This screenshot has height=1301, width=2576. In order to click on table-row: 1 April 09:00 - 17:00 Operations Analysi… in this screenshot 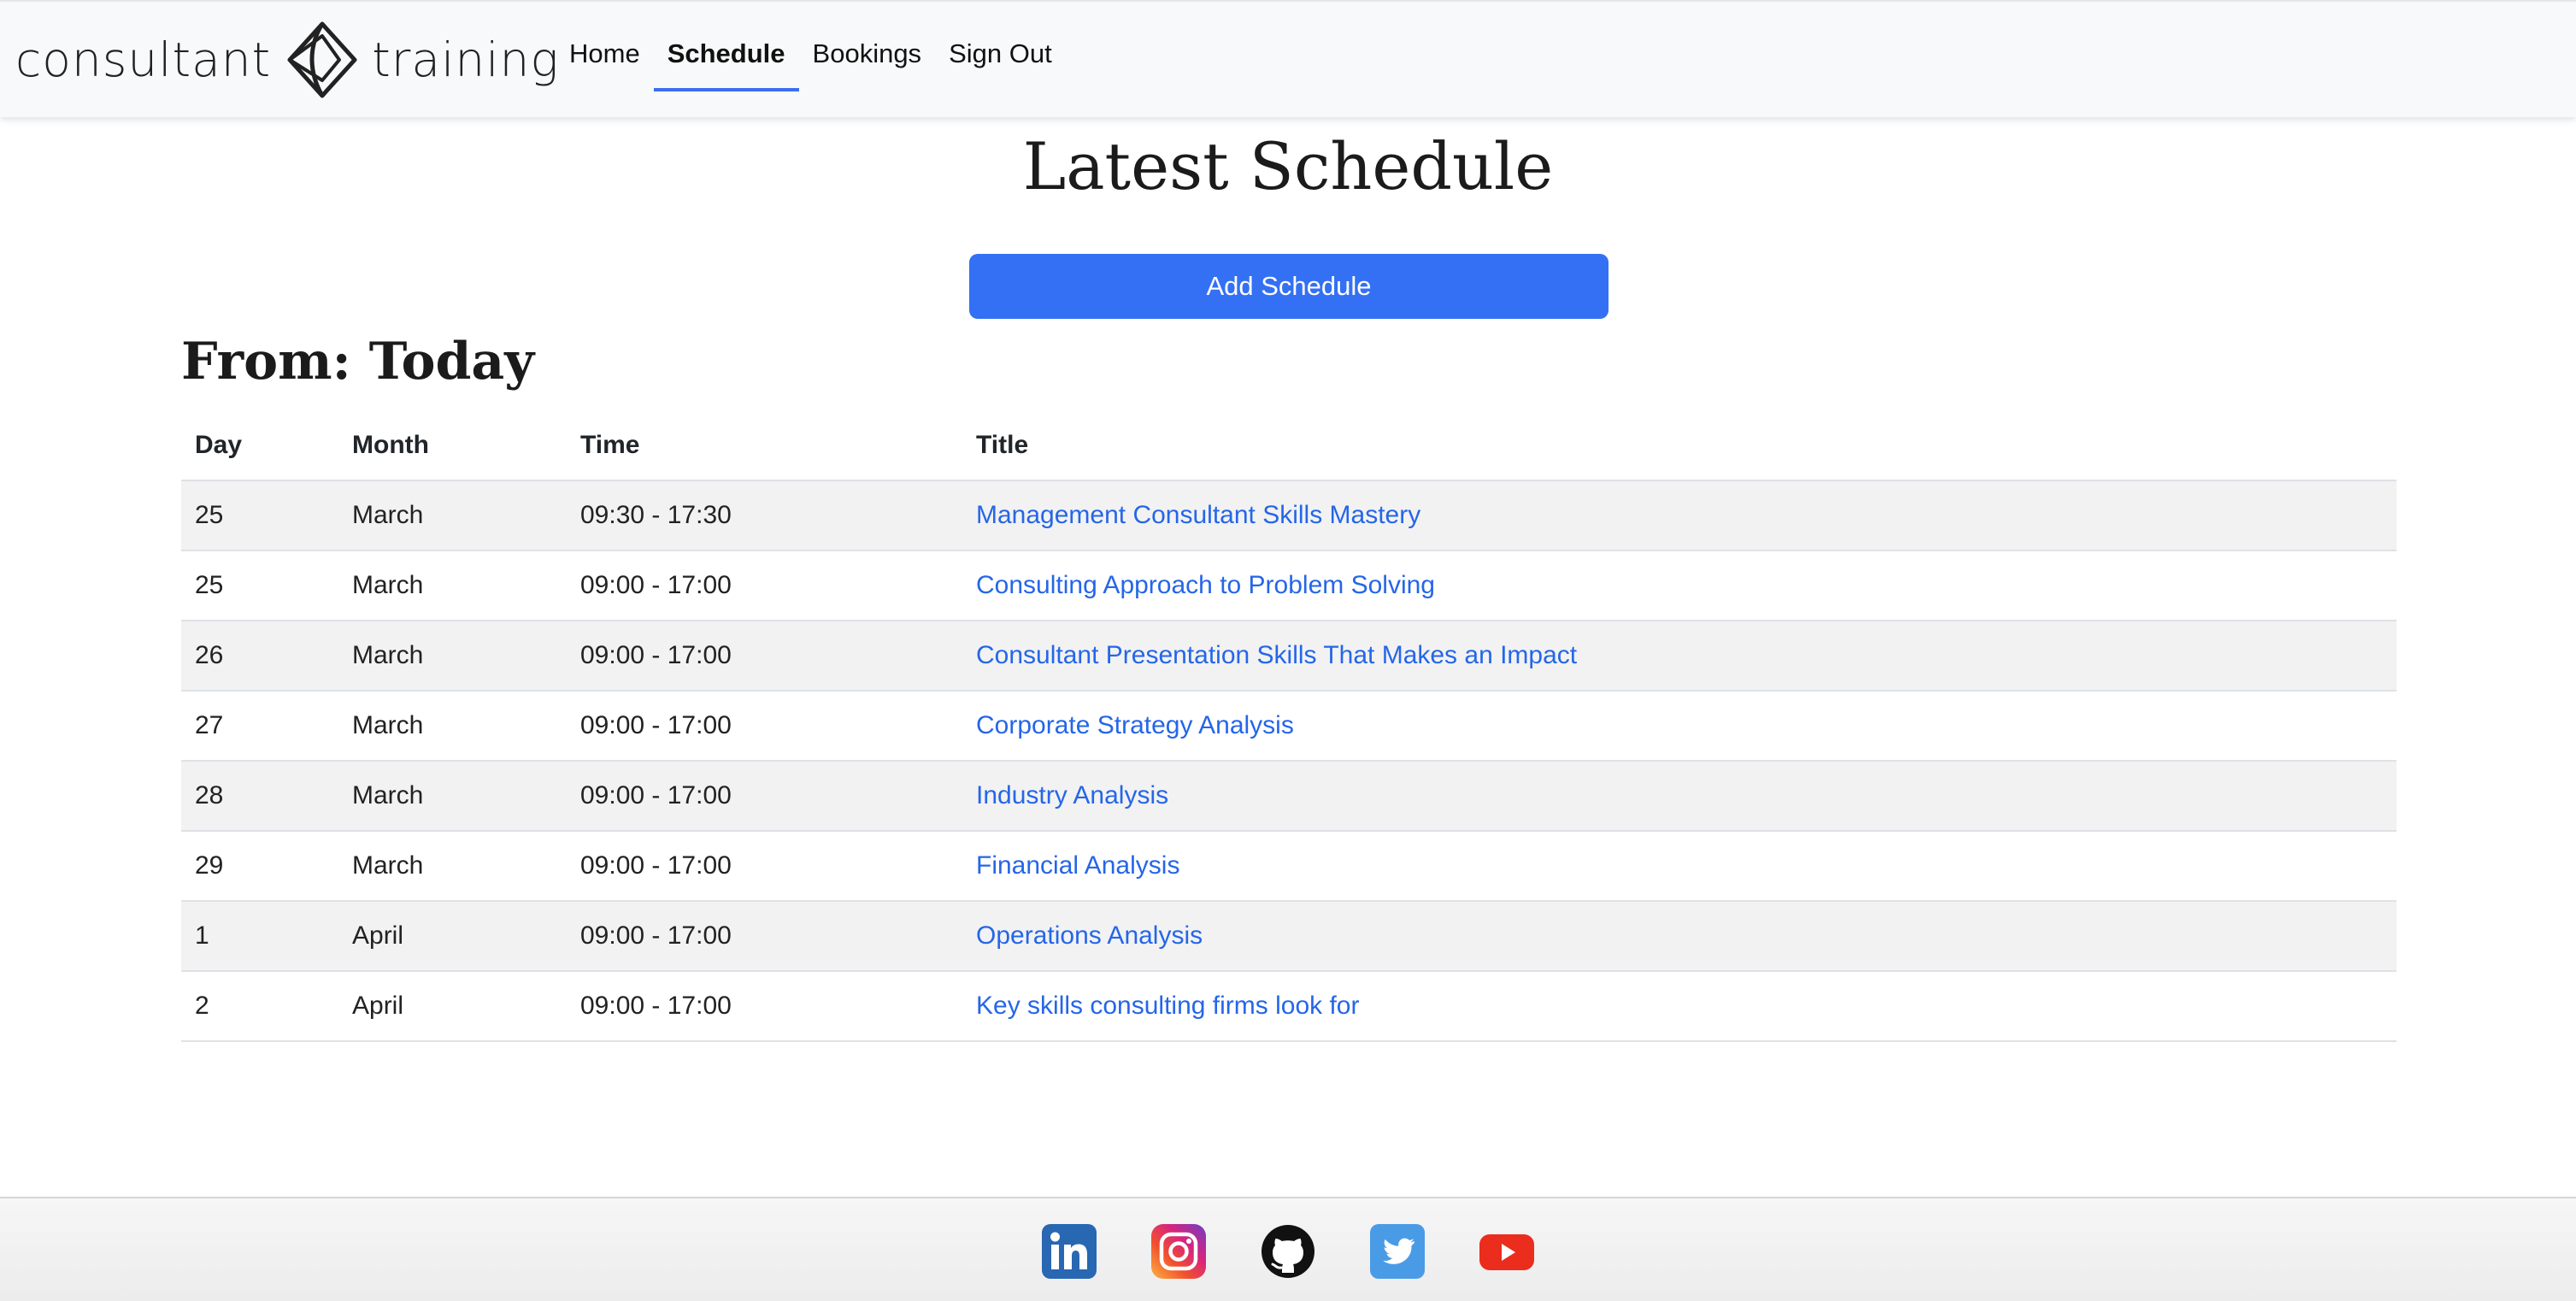, I will do `click(1289, 936)`.